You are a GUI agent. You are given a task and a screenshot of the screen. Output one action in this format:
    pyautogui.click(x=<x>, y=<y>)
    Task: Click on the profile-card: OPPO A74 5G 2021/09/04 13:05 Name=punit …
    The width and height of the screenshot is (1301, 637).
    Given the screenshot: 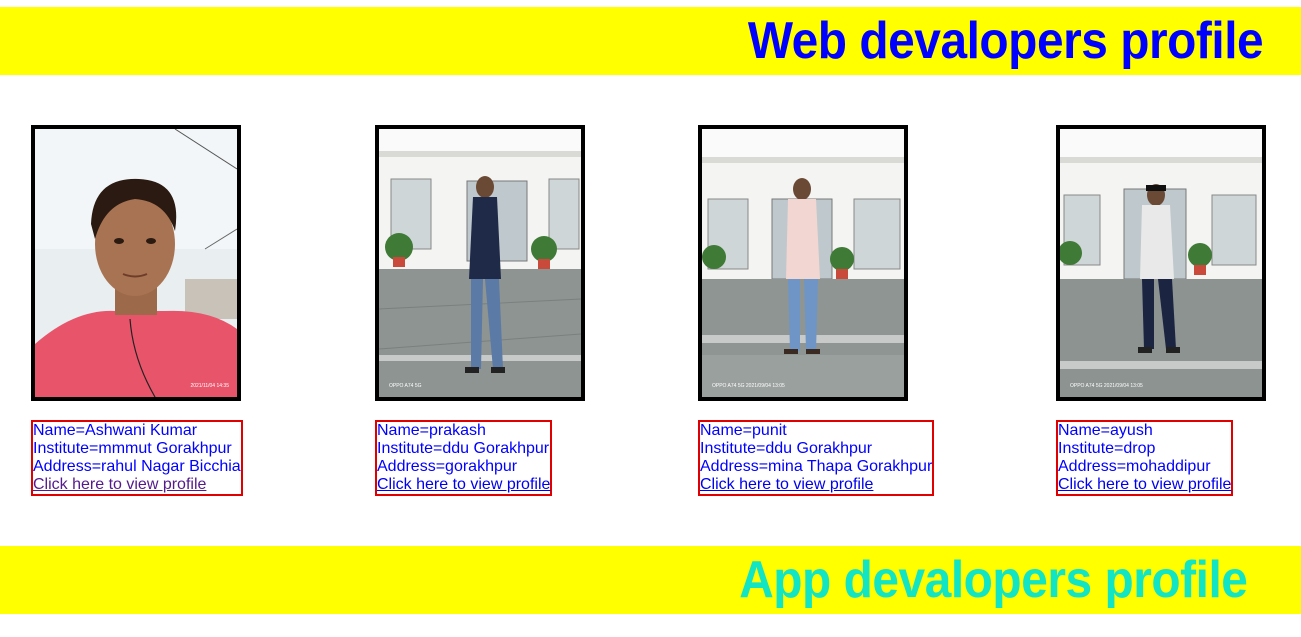 What is the action you would take?
    pyautogui.click(x=816, y=310)
    